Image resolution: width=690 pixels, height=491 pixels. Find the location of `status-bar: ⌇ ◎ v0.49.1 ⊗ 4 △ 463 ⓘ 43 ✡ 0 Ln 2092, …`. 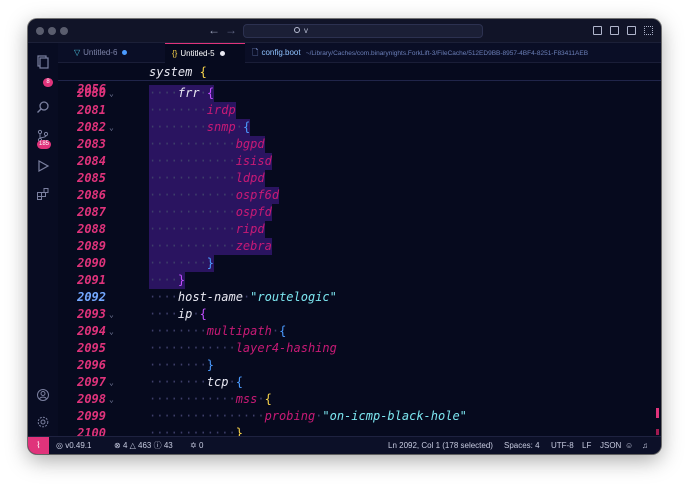

status-bar: ⌇ ◎ v0.49.1 ⊗ 4 △ 463 ⓘ 43 ✡ 0 Ln 2092, … is located at coordinates (344, 445).